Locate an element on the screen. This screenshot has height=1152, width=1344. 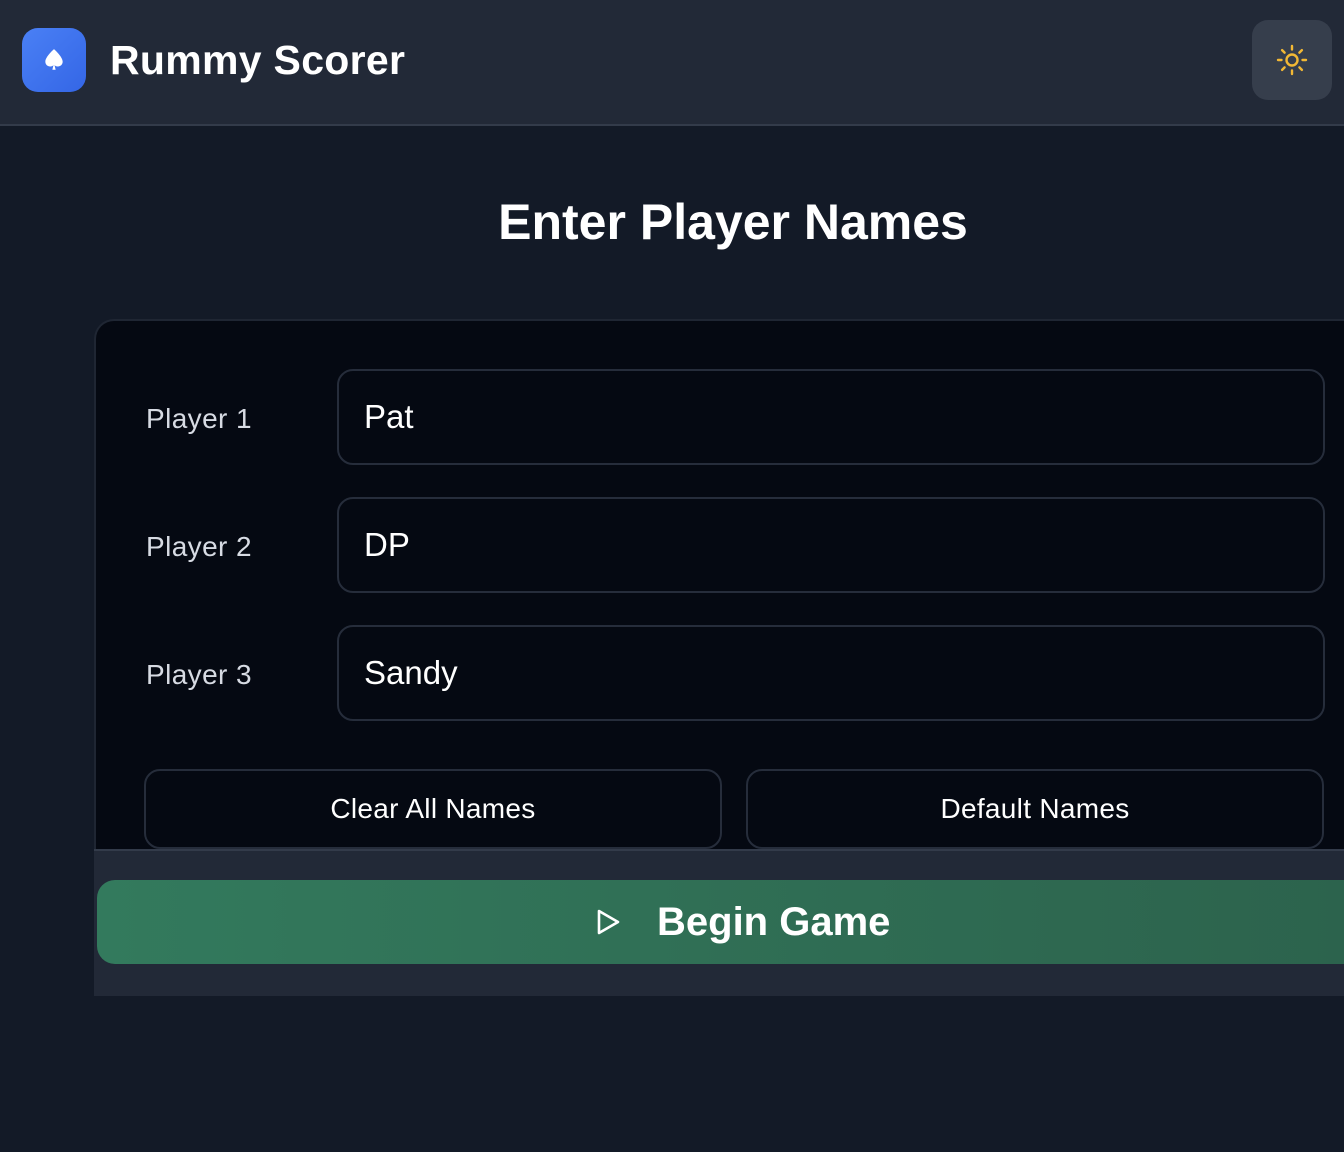
app-header: Rummy Scorer is located at coordinates (672, 63).